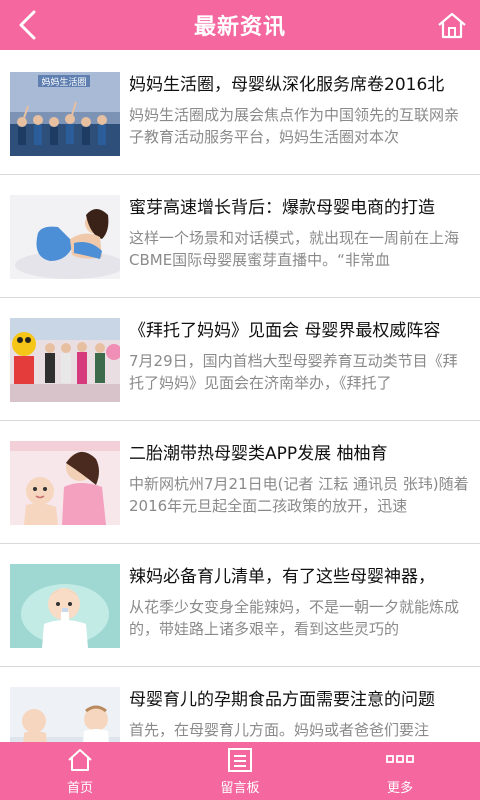 The height and width of the screenshot is (800, 480). I want to click on news-thumbnail: 妈妈生活圈, so click(65, 114).